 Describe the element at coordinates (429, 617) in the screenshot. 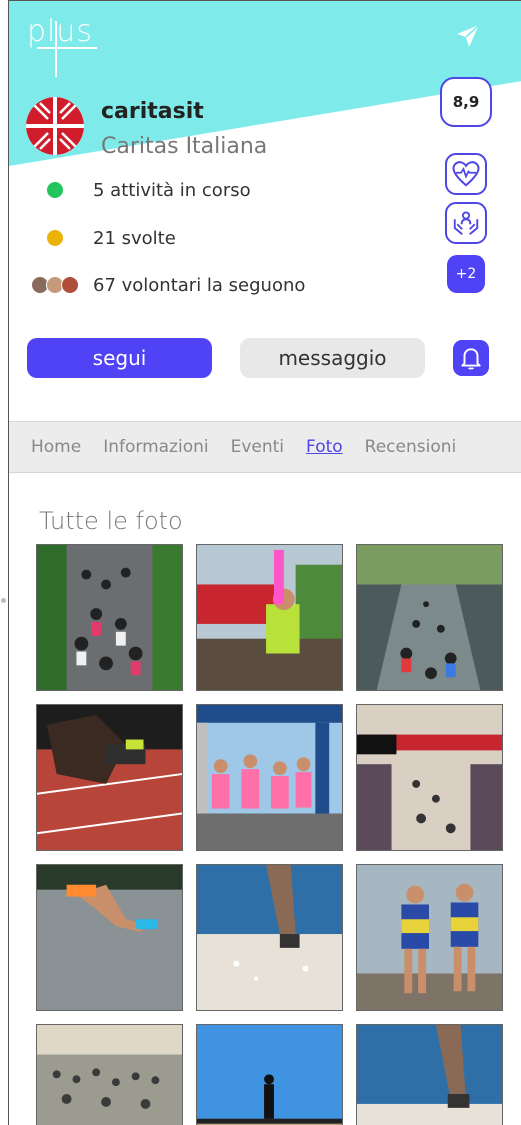

I see `photo-runners-underpass` at that location.